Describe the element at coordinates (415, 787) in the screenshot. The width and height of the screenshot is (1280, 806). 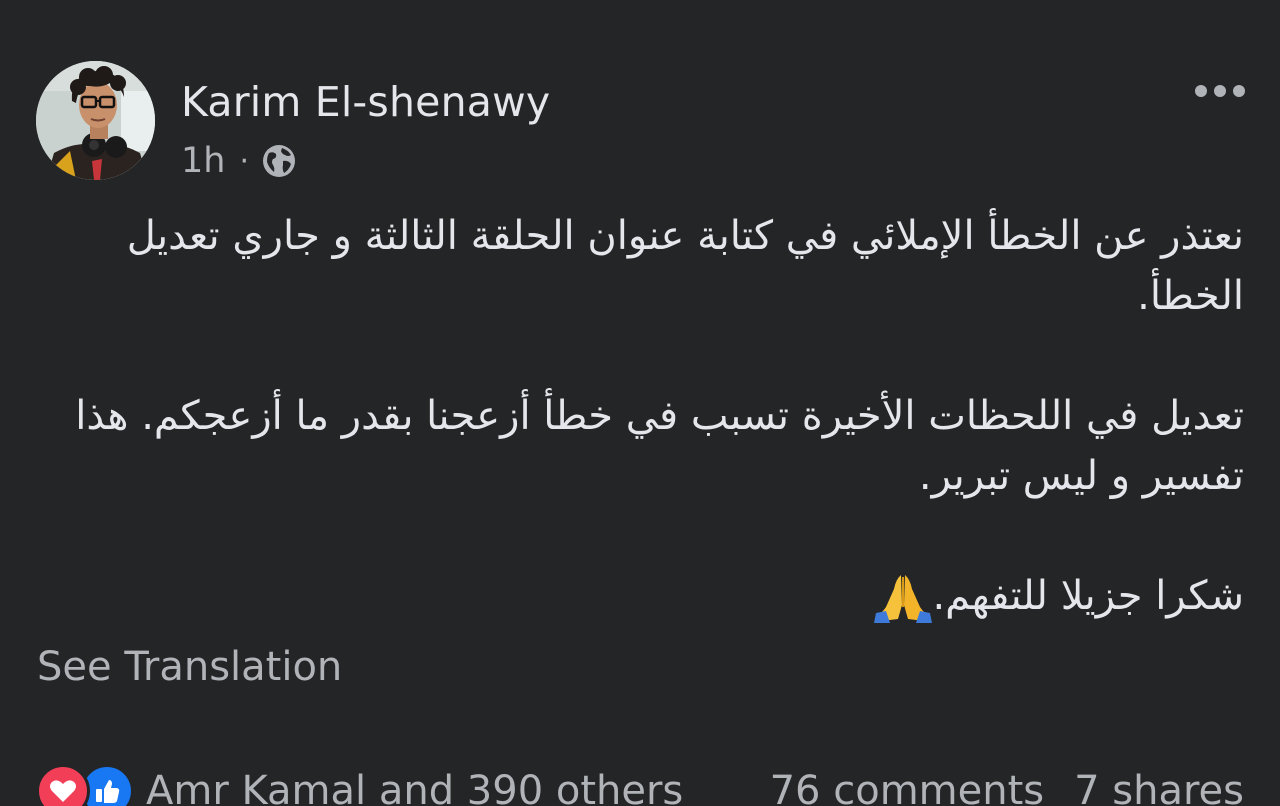
I see `reactions-text: Amr Kamal and 390 others` at that location.